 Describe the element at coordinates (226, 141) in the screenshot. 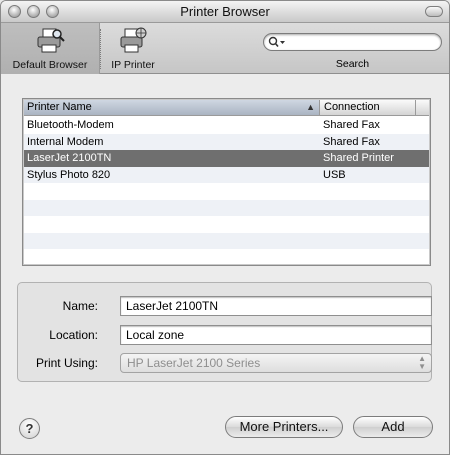

I see `table-row: Internal Modem Shared Fax` at that location.